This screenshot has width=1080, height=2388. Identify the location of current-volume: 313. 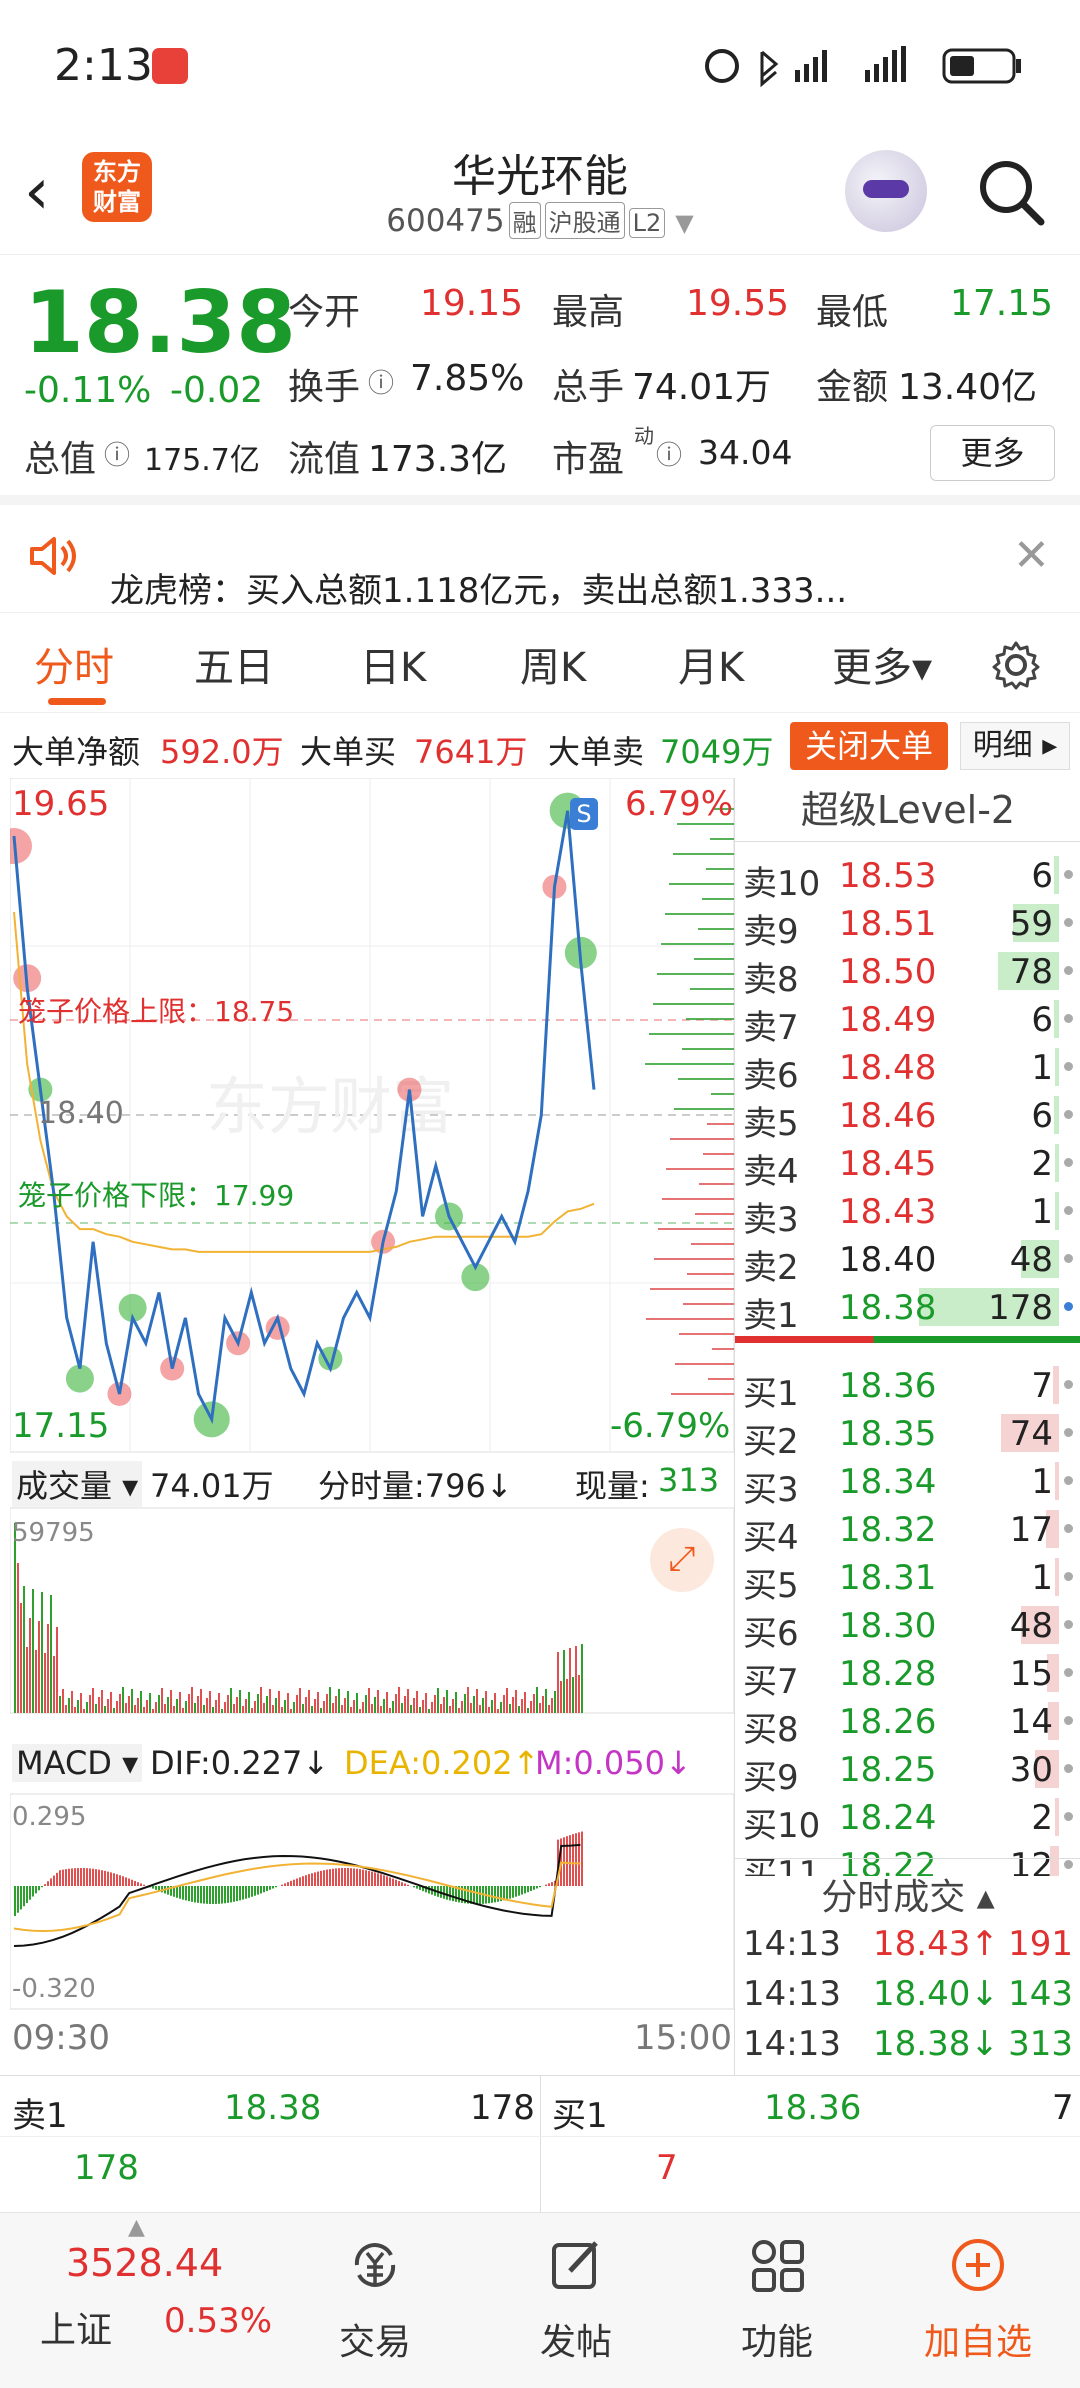
(689, 1480).